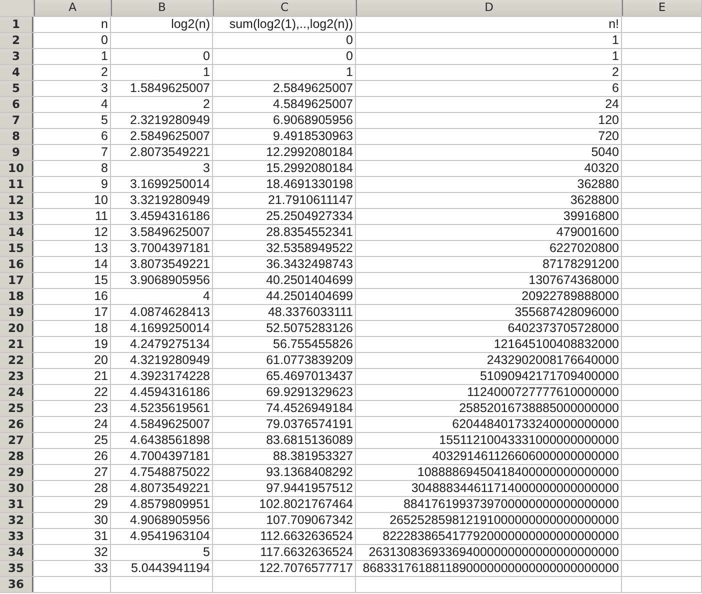 The image size is (702, 594). What do you see at coordinates (488, 264) in the screenshot?
I see `table-cell: 87178291200` at bounding box center [488, 264].